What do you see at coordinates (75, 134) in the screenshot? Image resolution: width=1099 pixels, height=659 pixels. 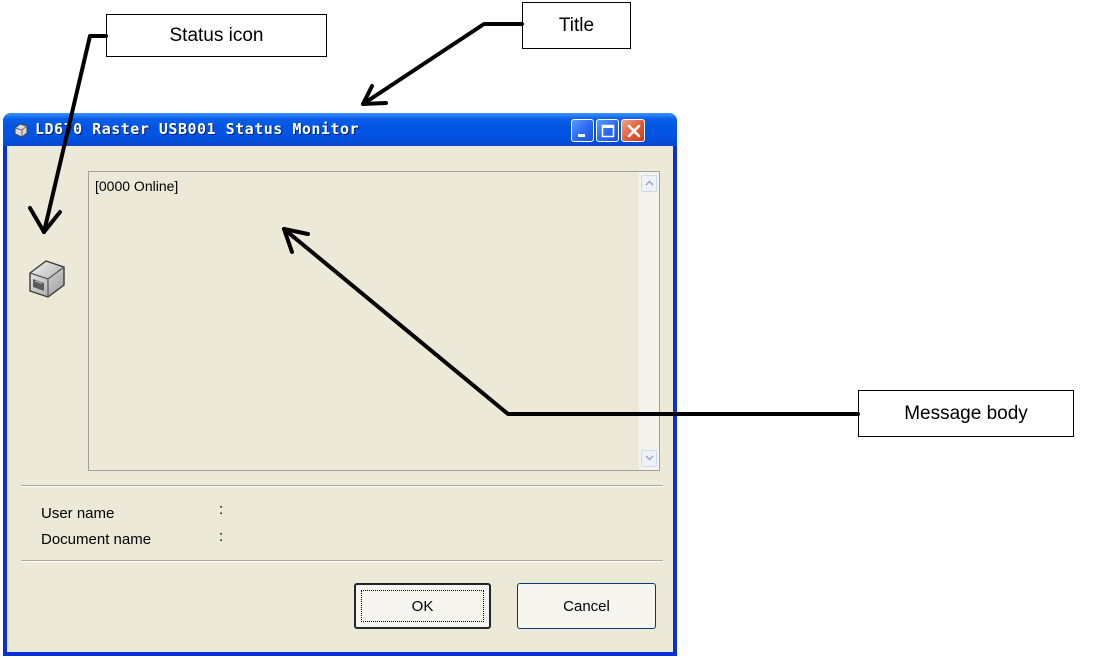 I see `status-icon-arrow` at bounding box center [75, 134].